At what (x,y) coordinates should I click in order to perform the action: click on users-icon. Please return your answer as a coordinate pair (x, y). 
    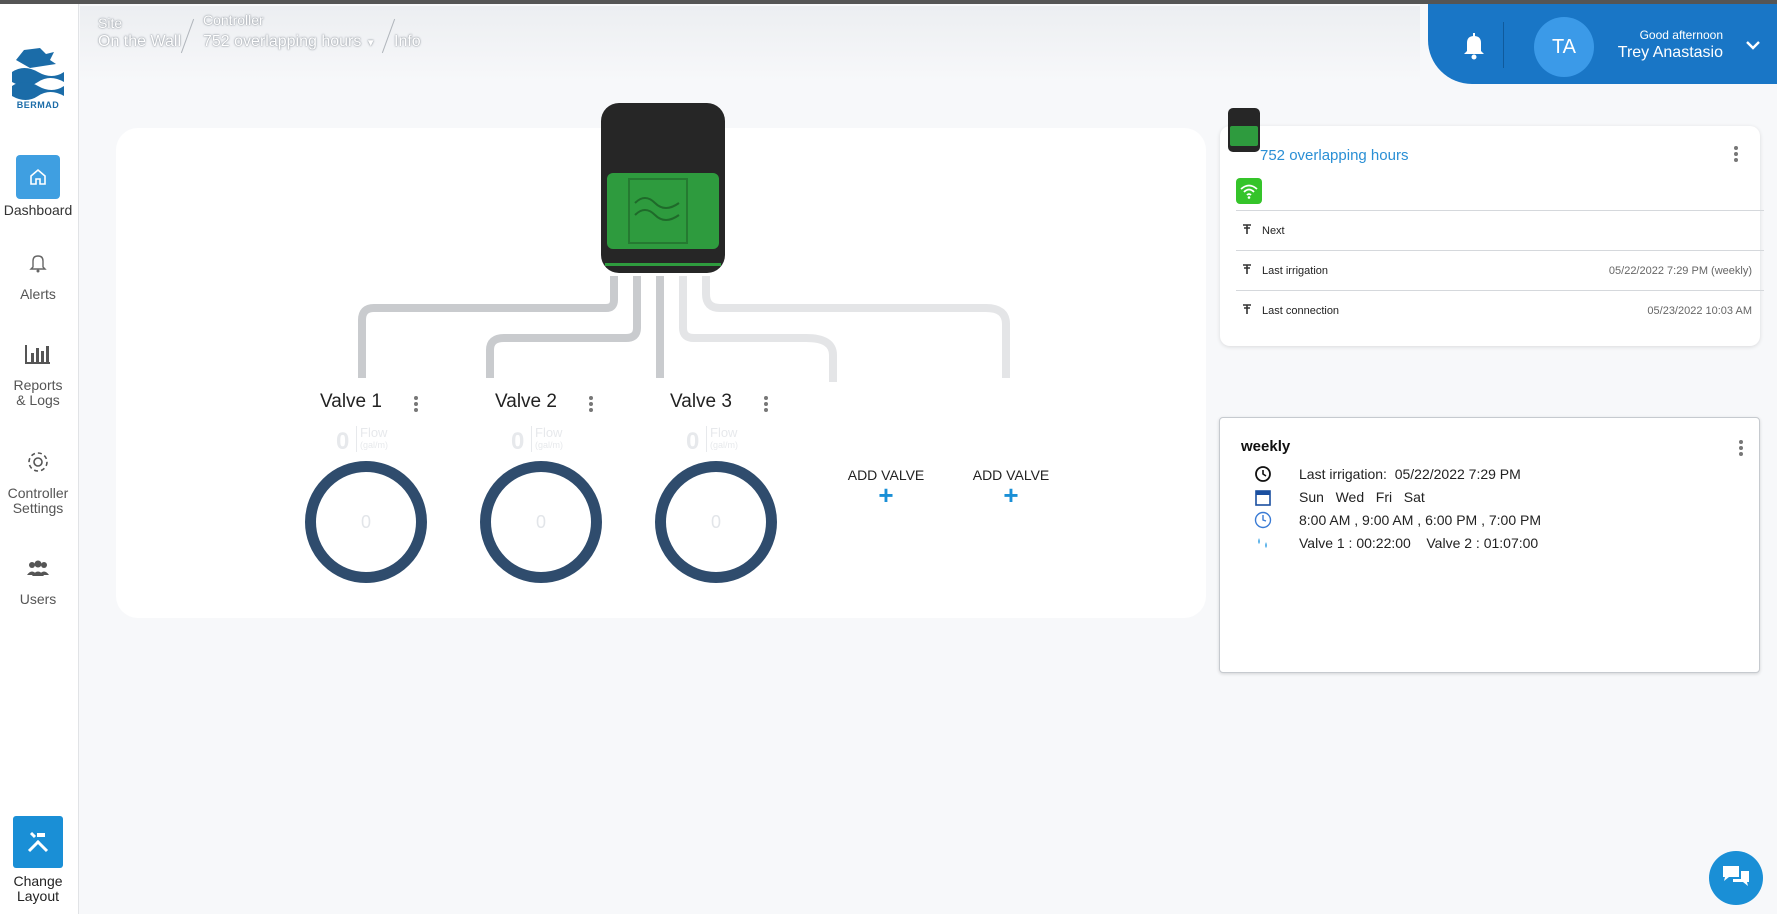
    Looking at the image, I should click on (38, 568).